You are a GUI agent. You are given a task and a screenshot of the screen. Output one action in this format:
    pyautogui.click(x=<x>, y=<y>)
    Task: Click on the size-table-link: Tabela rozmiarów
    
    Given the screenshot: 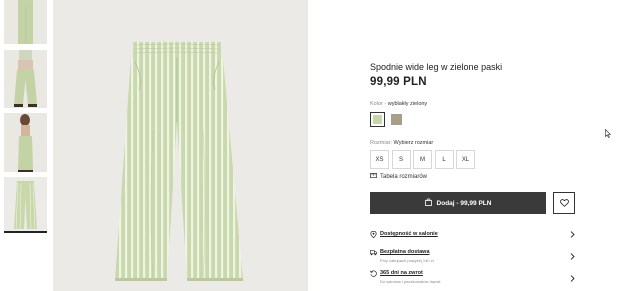 What is the action you would take?
    pyautogui.click(x=398, y=176)
    